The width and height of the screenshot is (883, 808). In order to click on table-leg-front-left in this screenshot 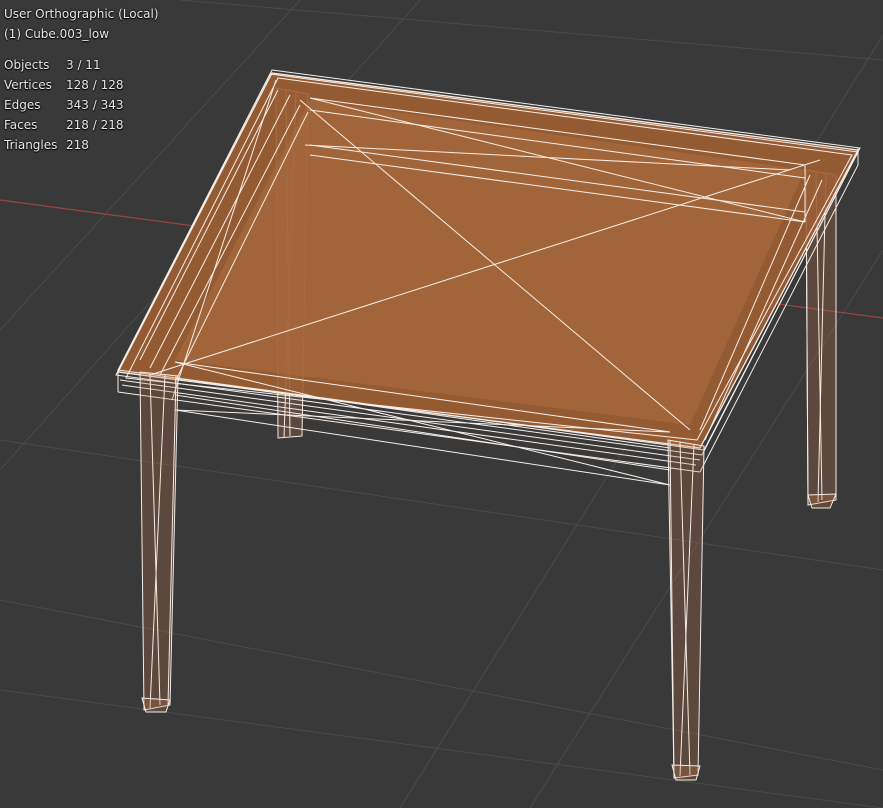, I will do `click(159, 542)`.